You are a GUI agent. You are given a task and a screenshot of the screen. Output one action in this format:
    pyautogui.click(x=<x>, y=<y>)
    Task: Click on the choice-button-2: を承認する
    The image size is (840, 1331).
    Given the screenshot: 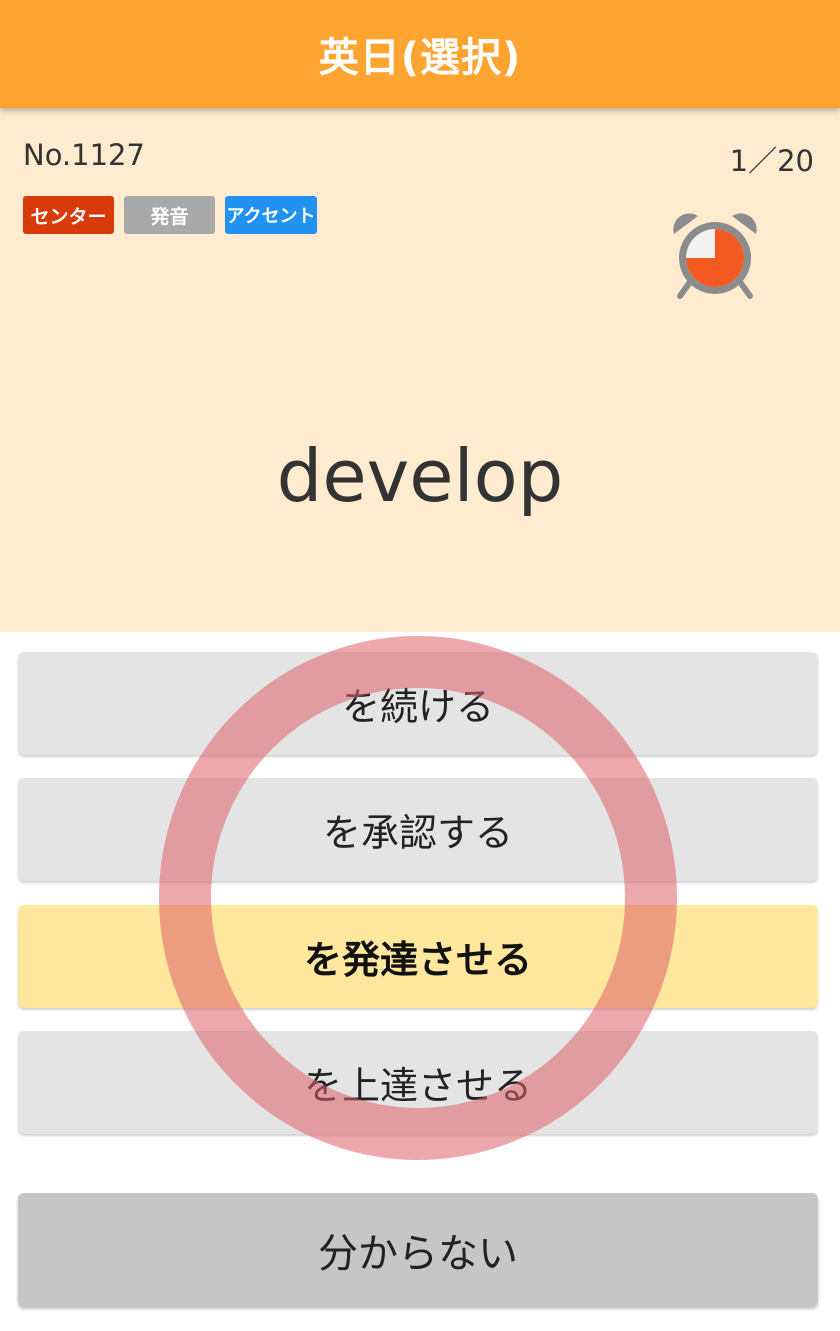 What is the action you would take?
    pyautogui.click(x=418, y=829)
    